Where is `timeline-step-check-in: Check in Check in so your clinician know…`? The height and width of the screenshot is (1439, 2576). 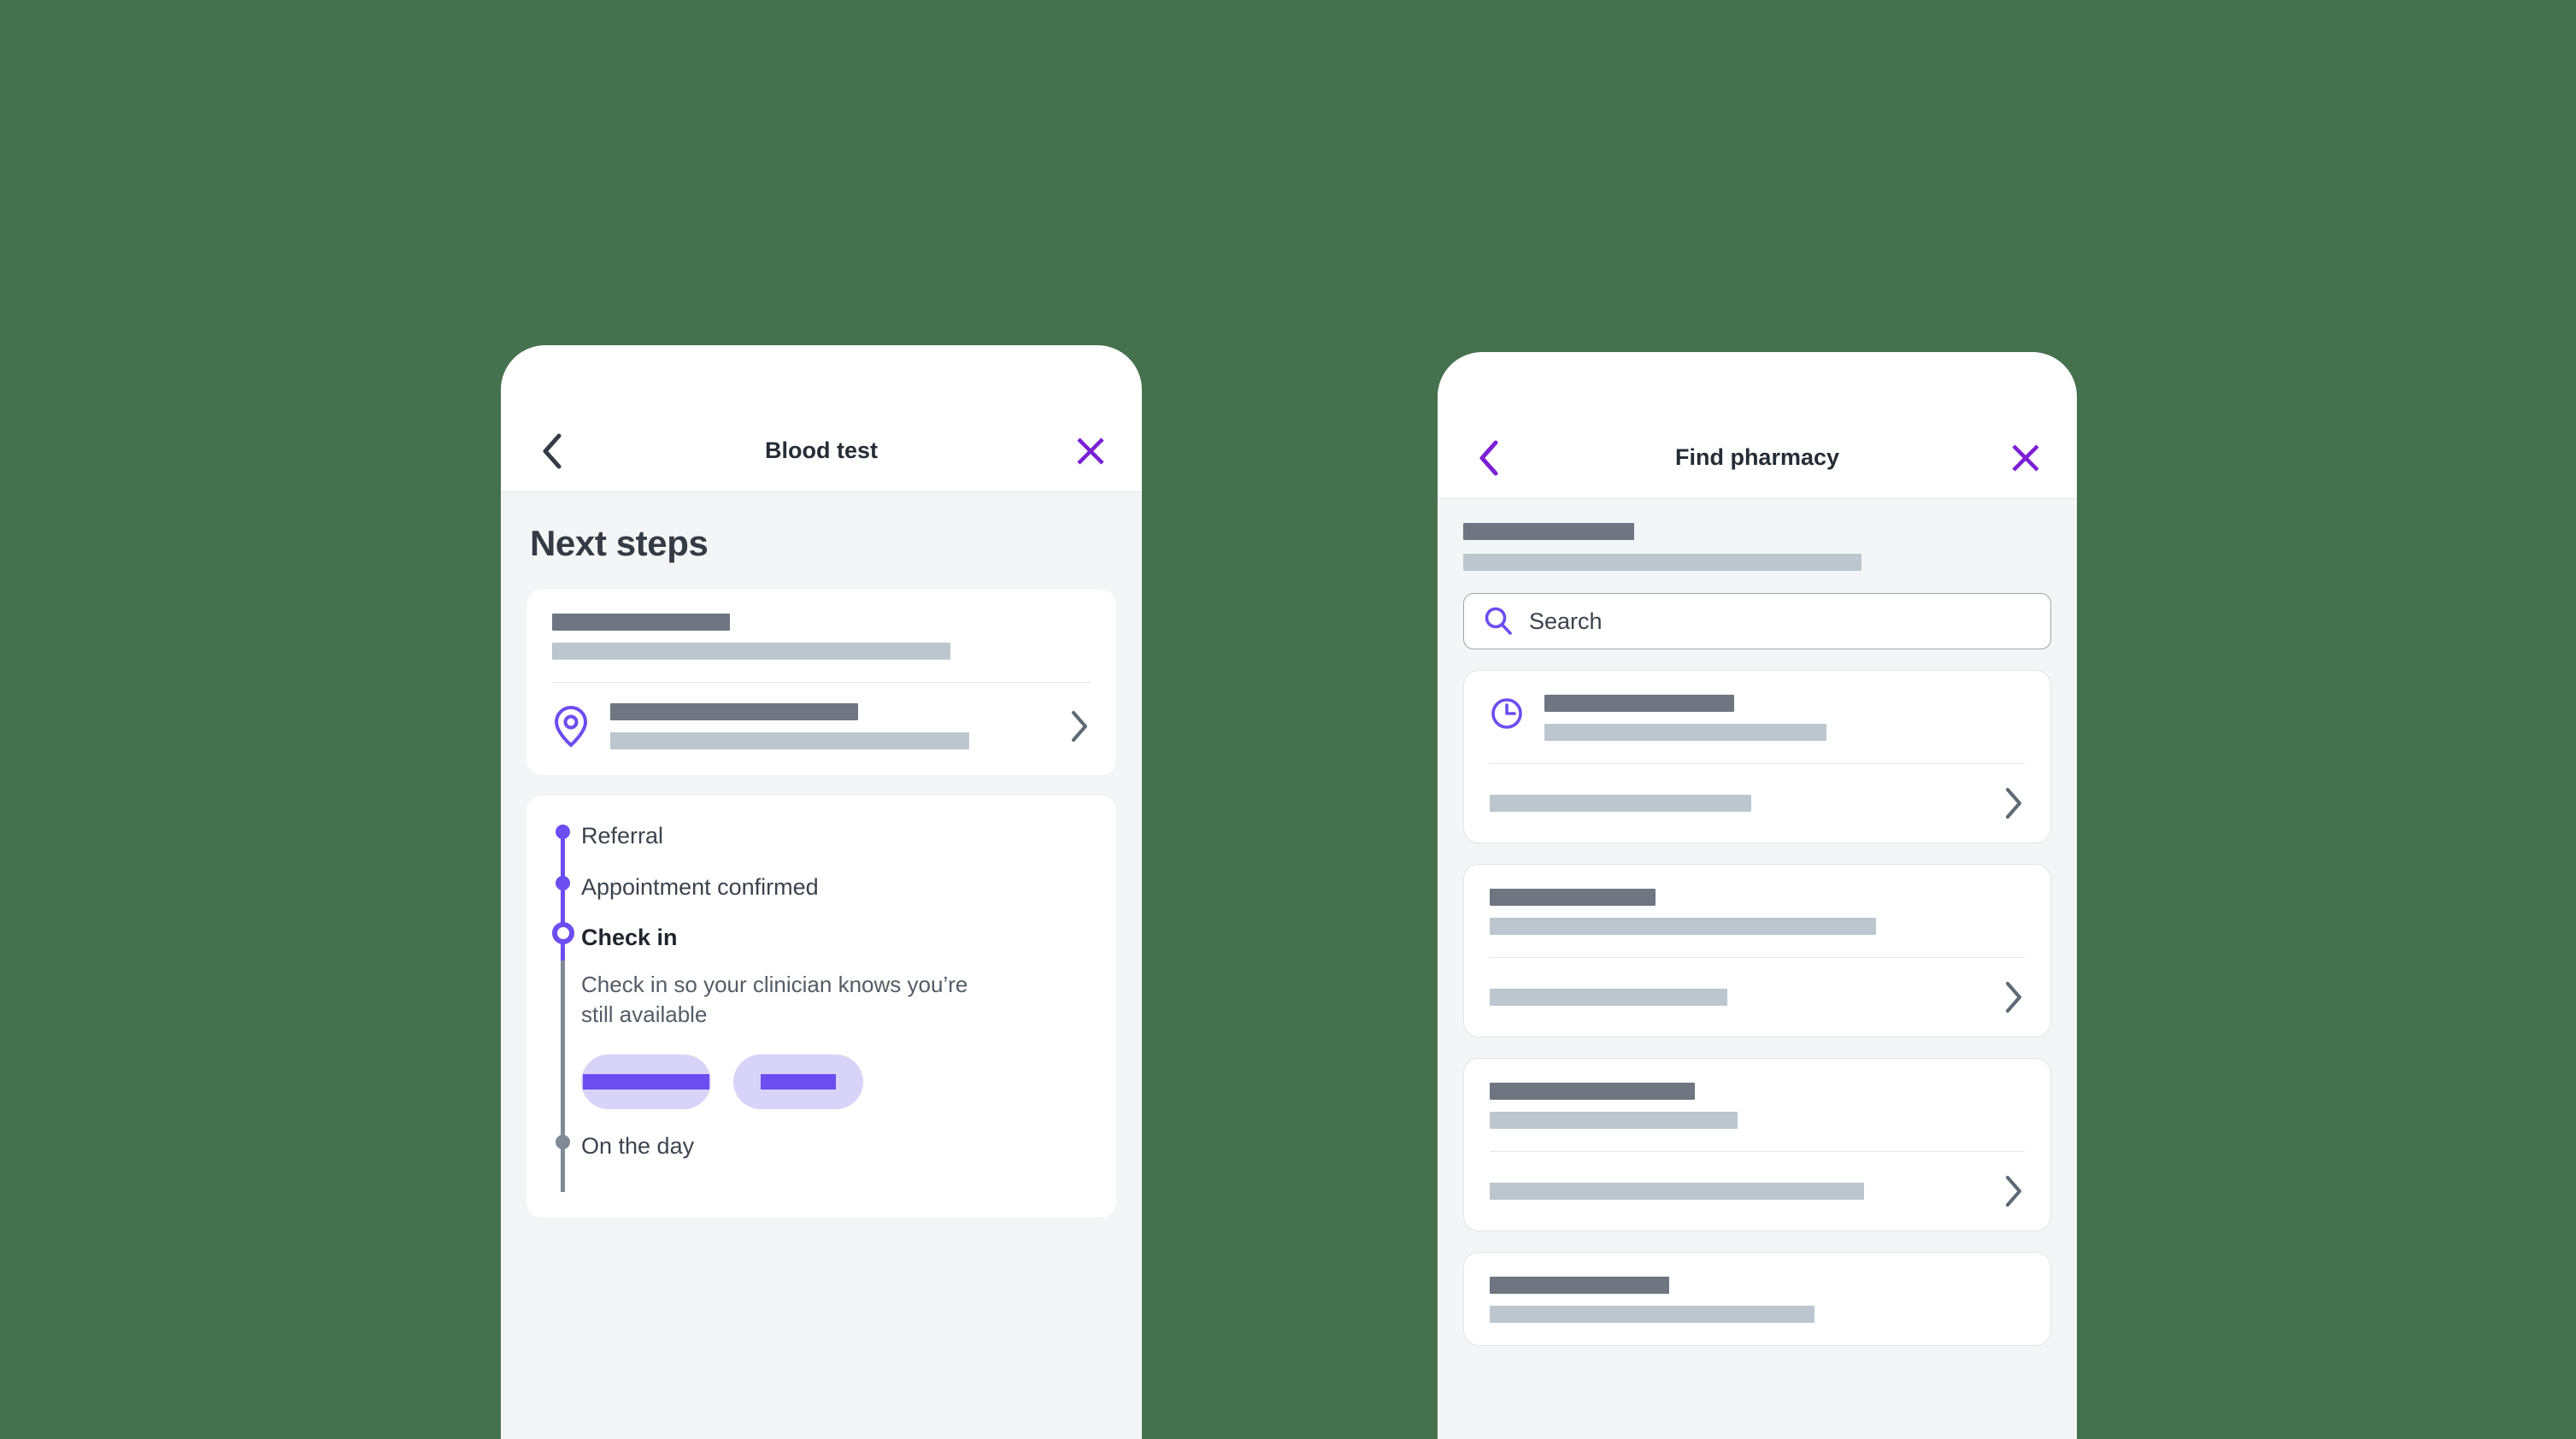 timeline-step-check-in: Check in Check in so your clinician know… is located at coordinates (821, 1029).